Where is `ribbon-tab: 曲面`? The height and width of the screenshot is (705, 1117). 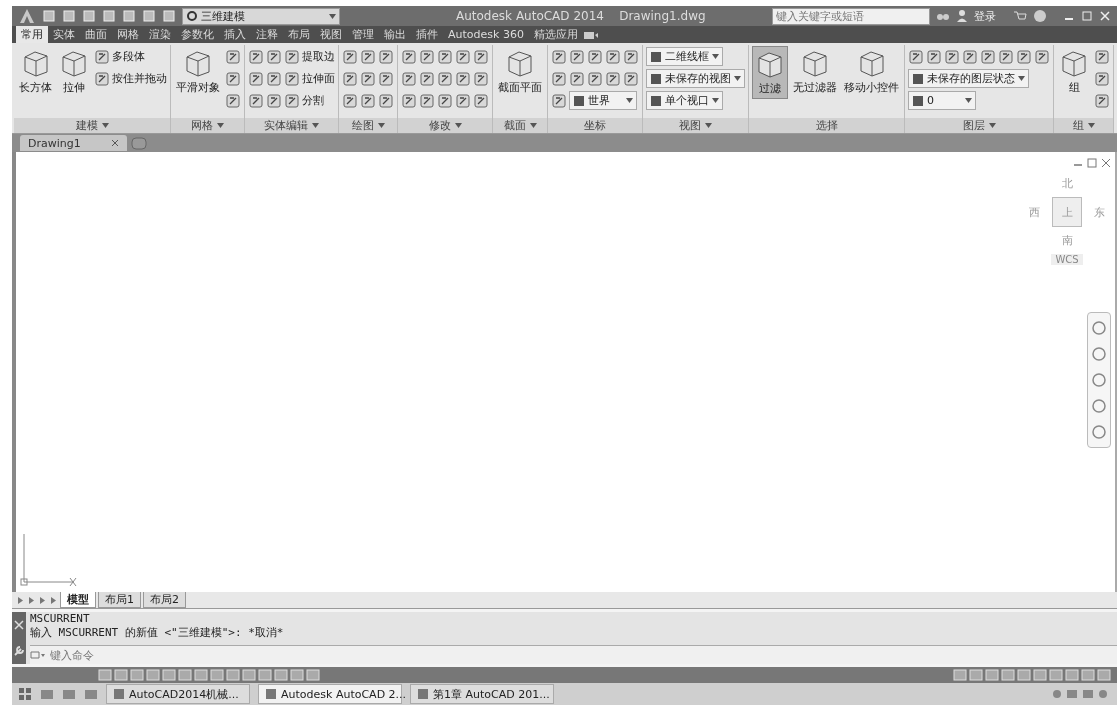
ribbon-tab: 曲面 is located at coordinates (96, 34).